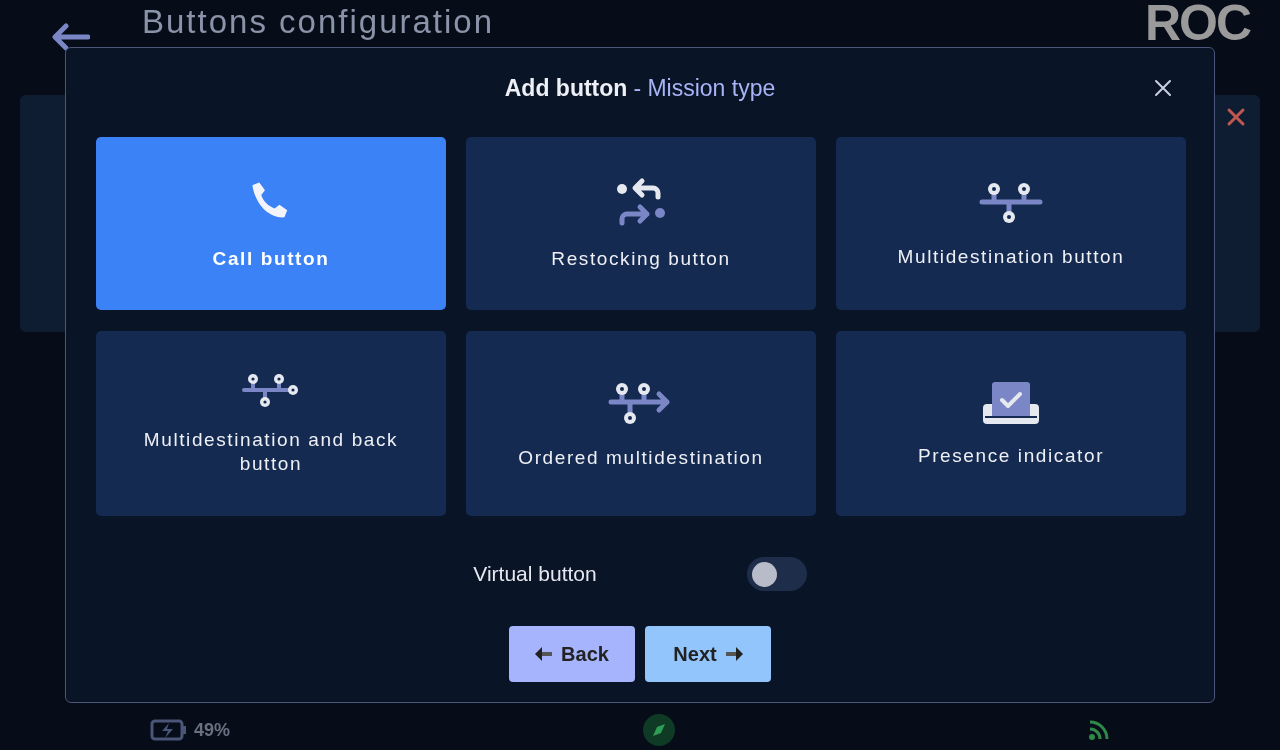 The height and width of the screenshot is (750, 1280). Describe the element at coordinates (1011, 223) in the screenshot. I see `mission-type-card: Multidestination button` at that location.